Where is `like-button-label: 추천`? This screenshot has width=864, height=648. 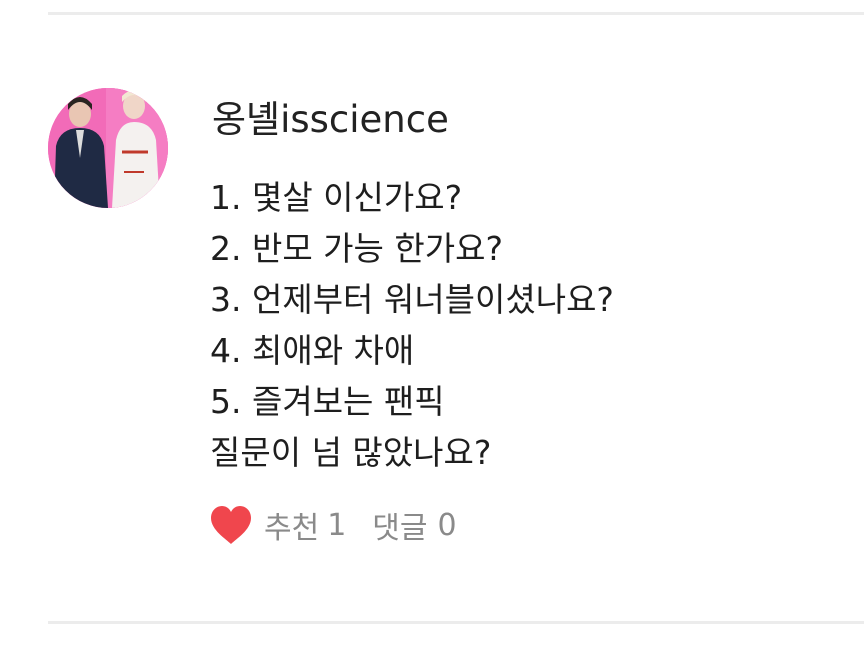 like-button-label: 추천 is located at coordinates (291, 525).